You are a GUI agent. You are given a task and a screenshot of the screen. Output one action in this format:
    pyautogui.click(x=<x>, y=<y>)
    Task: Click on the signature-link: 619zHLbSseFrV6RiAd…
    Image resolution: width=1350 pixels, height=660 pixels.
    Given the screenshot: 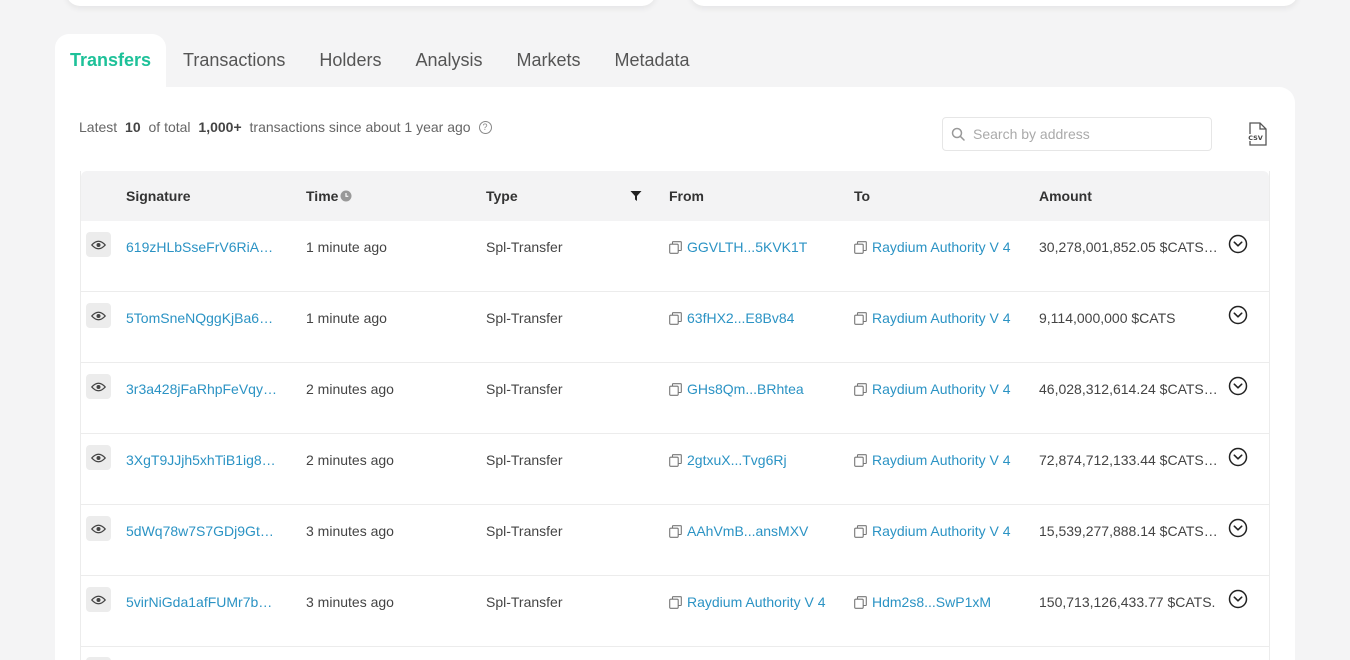 What is the action you would take?
    pyautogui.click(x=202, y=247)
    